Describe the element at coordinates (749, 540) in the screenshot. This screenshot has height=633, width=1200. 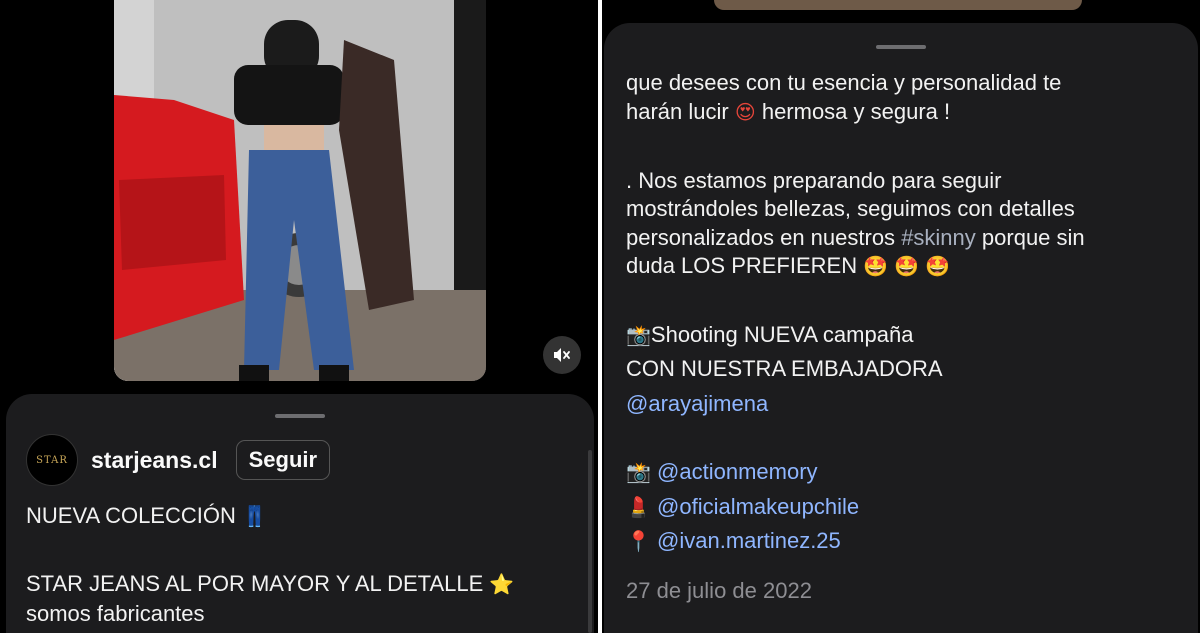
I see `mention-link: @ivan.martinez.25` at that location.